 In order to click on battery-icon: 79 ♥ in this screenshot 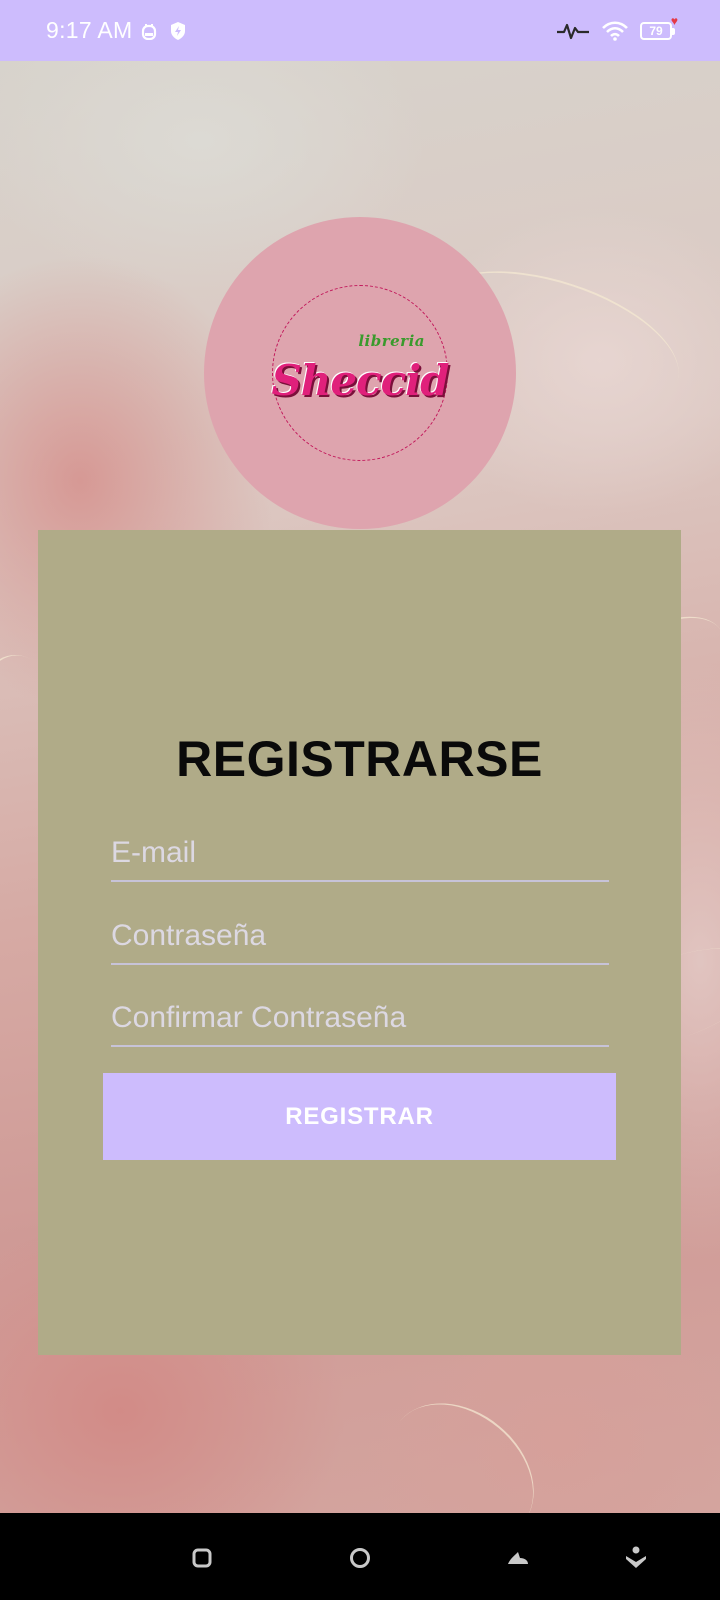, I will do `click(659, 27)`.